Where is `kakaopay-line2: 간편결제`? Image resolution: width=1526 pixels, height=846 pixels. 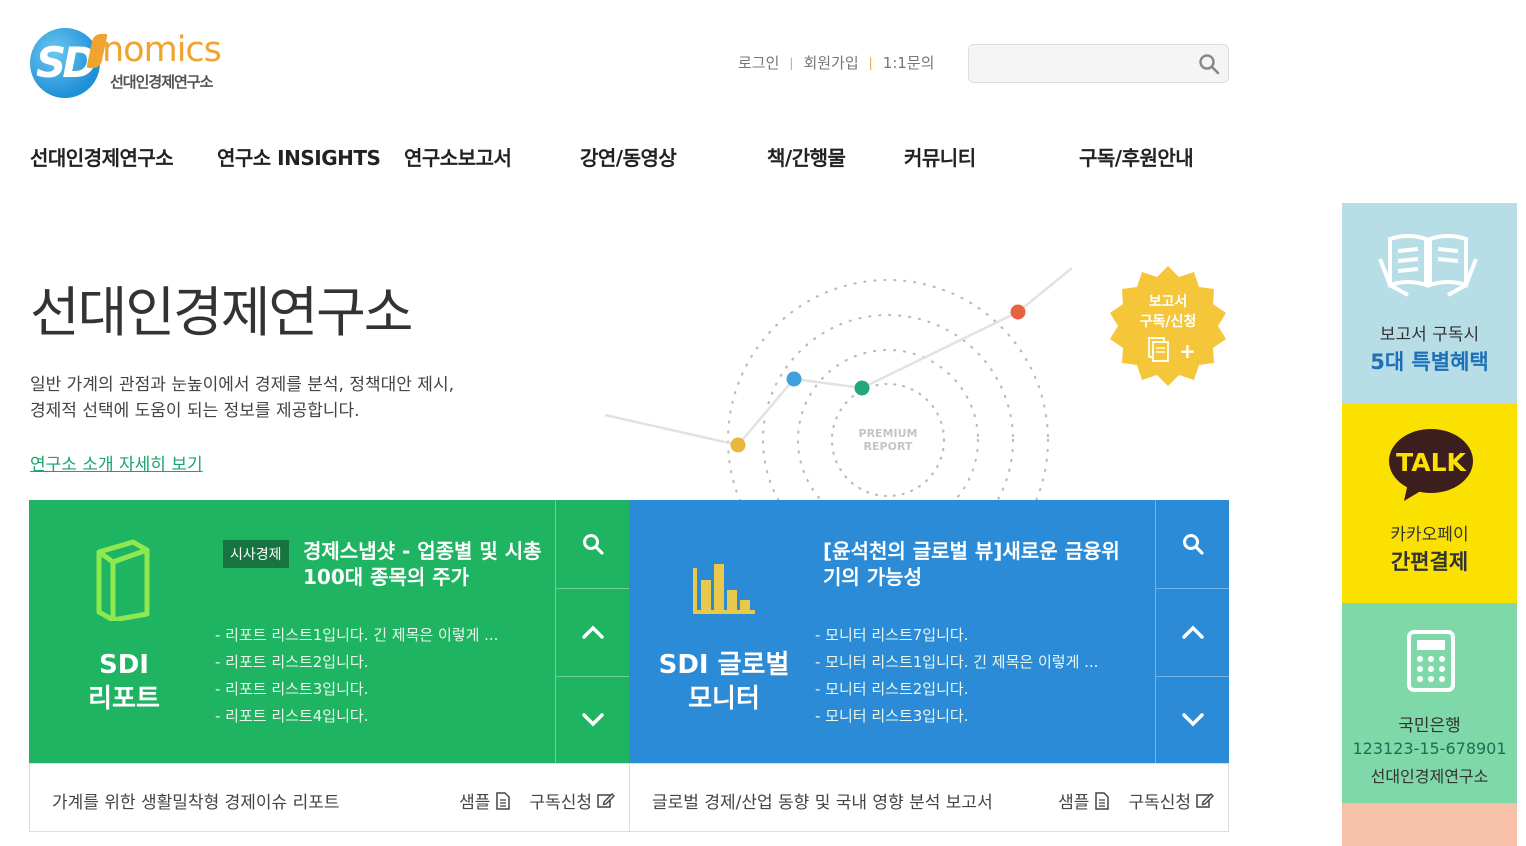 kakaopay-line2: 간편결제 is located at coordinates (1429, 562).